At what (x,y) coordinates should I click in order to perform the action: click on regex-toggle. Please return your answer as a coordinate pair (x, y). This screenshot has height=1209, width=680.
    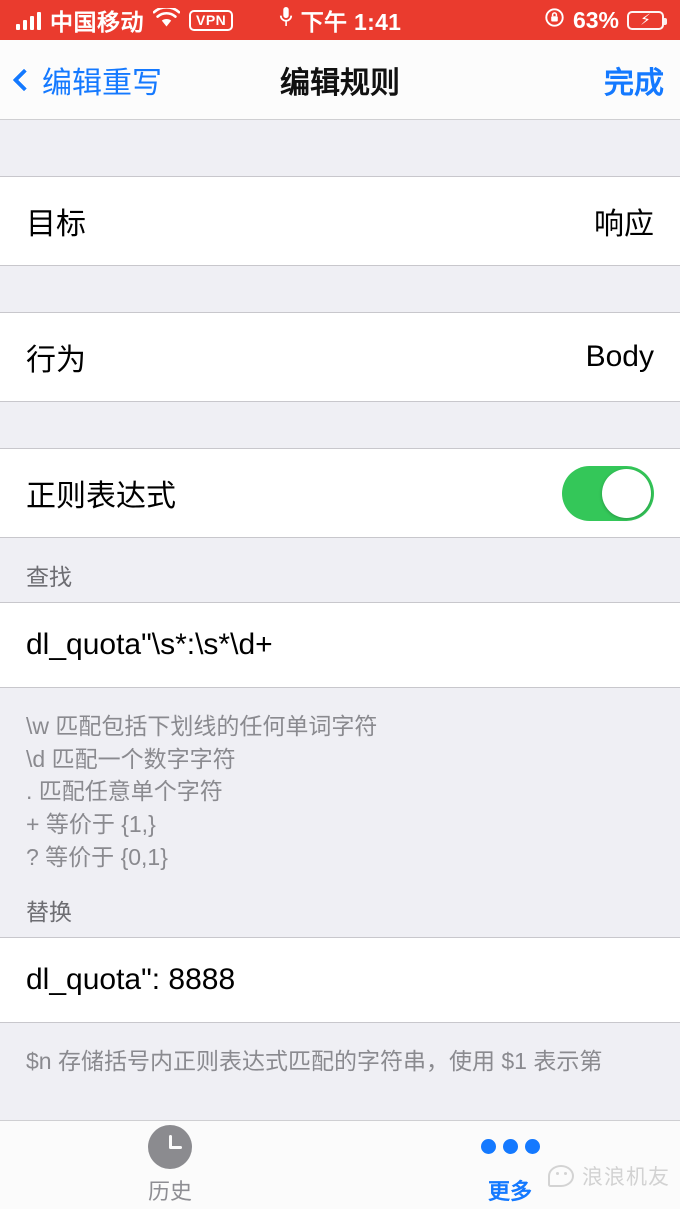
    Looking at the image, I should click on (608, 493).